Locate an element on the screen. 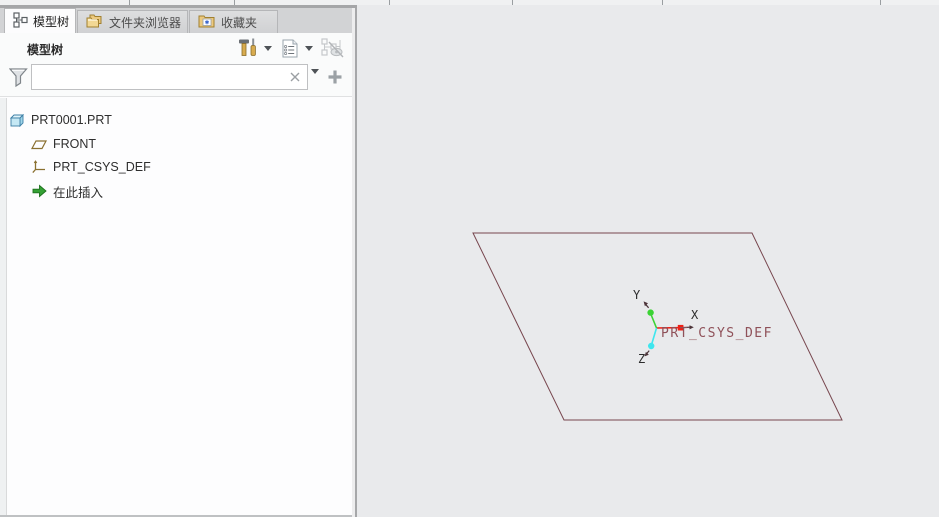 This screenshot has height=517, width=939. tab-label: 文件夹浏览器 is located at coordinates (145, 22).